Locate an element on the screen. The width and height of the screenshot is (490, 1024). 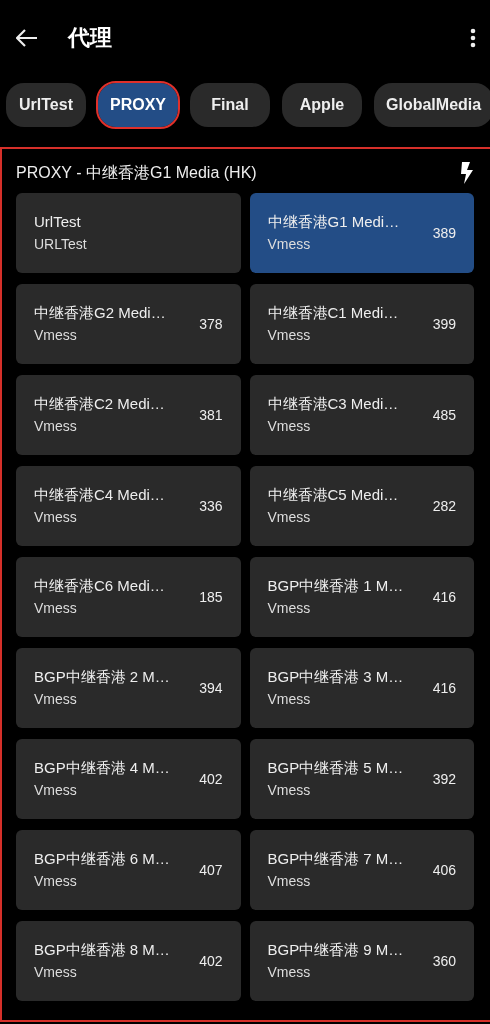
group-title: PROXY - 中继香港G1 Media (HK) is located at coordinates (136, 173).